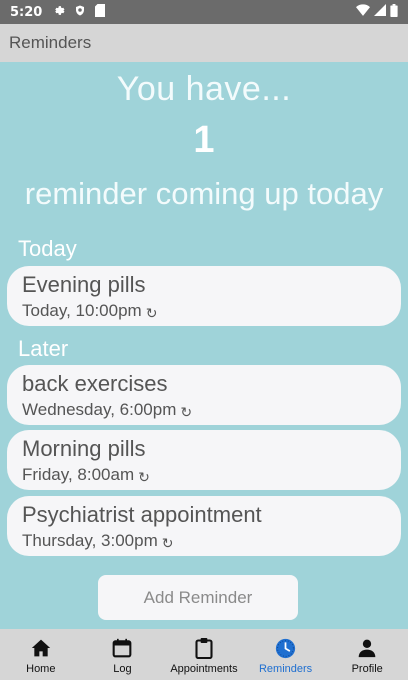 The width and height of the screenshot is (408, 680). I want to click on nav-item-reminders: Reminders, so click(286, 654).